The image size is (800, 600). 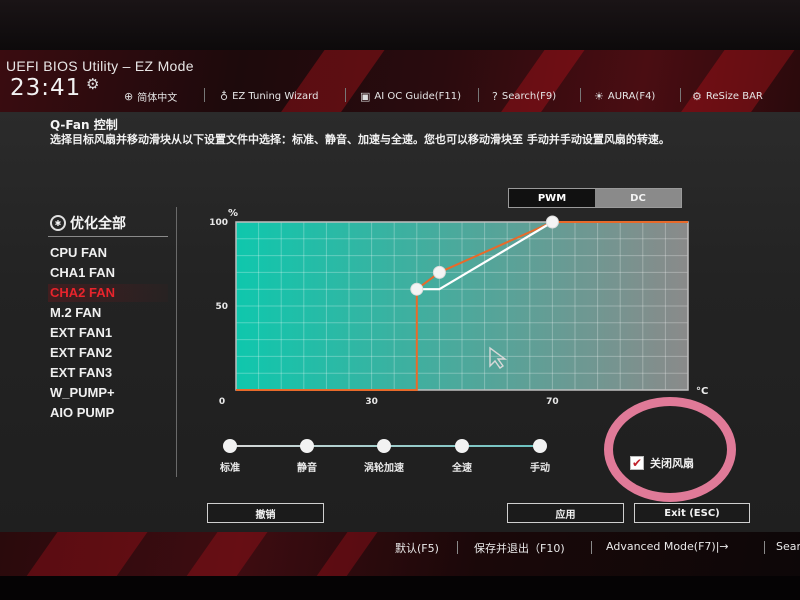 I want to click on ez-tuning-wizard-button: ♁ EZ Tuning Wizard, so click(x=269, y=96).